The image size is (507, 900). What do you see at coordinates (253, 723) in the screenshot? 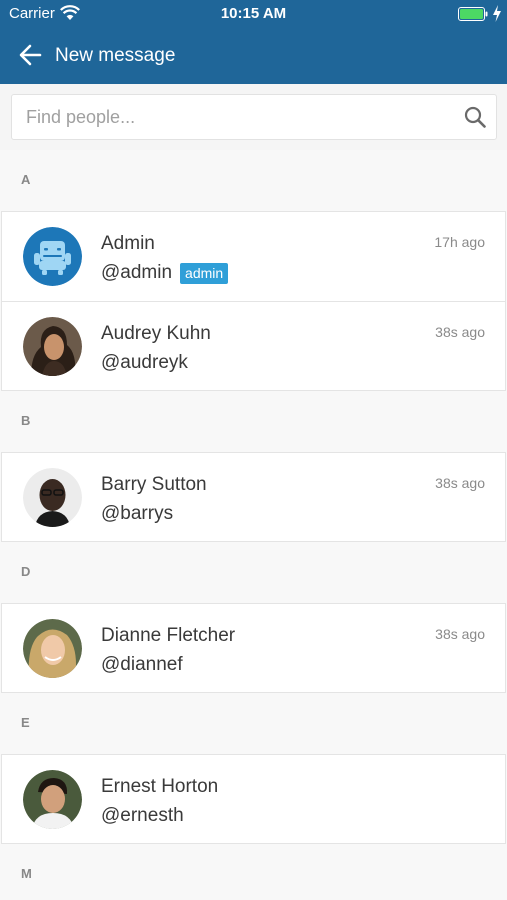
I see `section-header-e: E` at bounding box center [253, 723].